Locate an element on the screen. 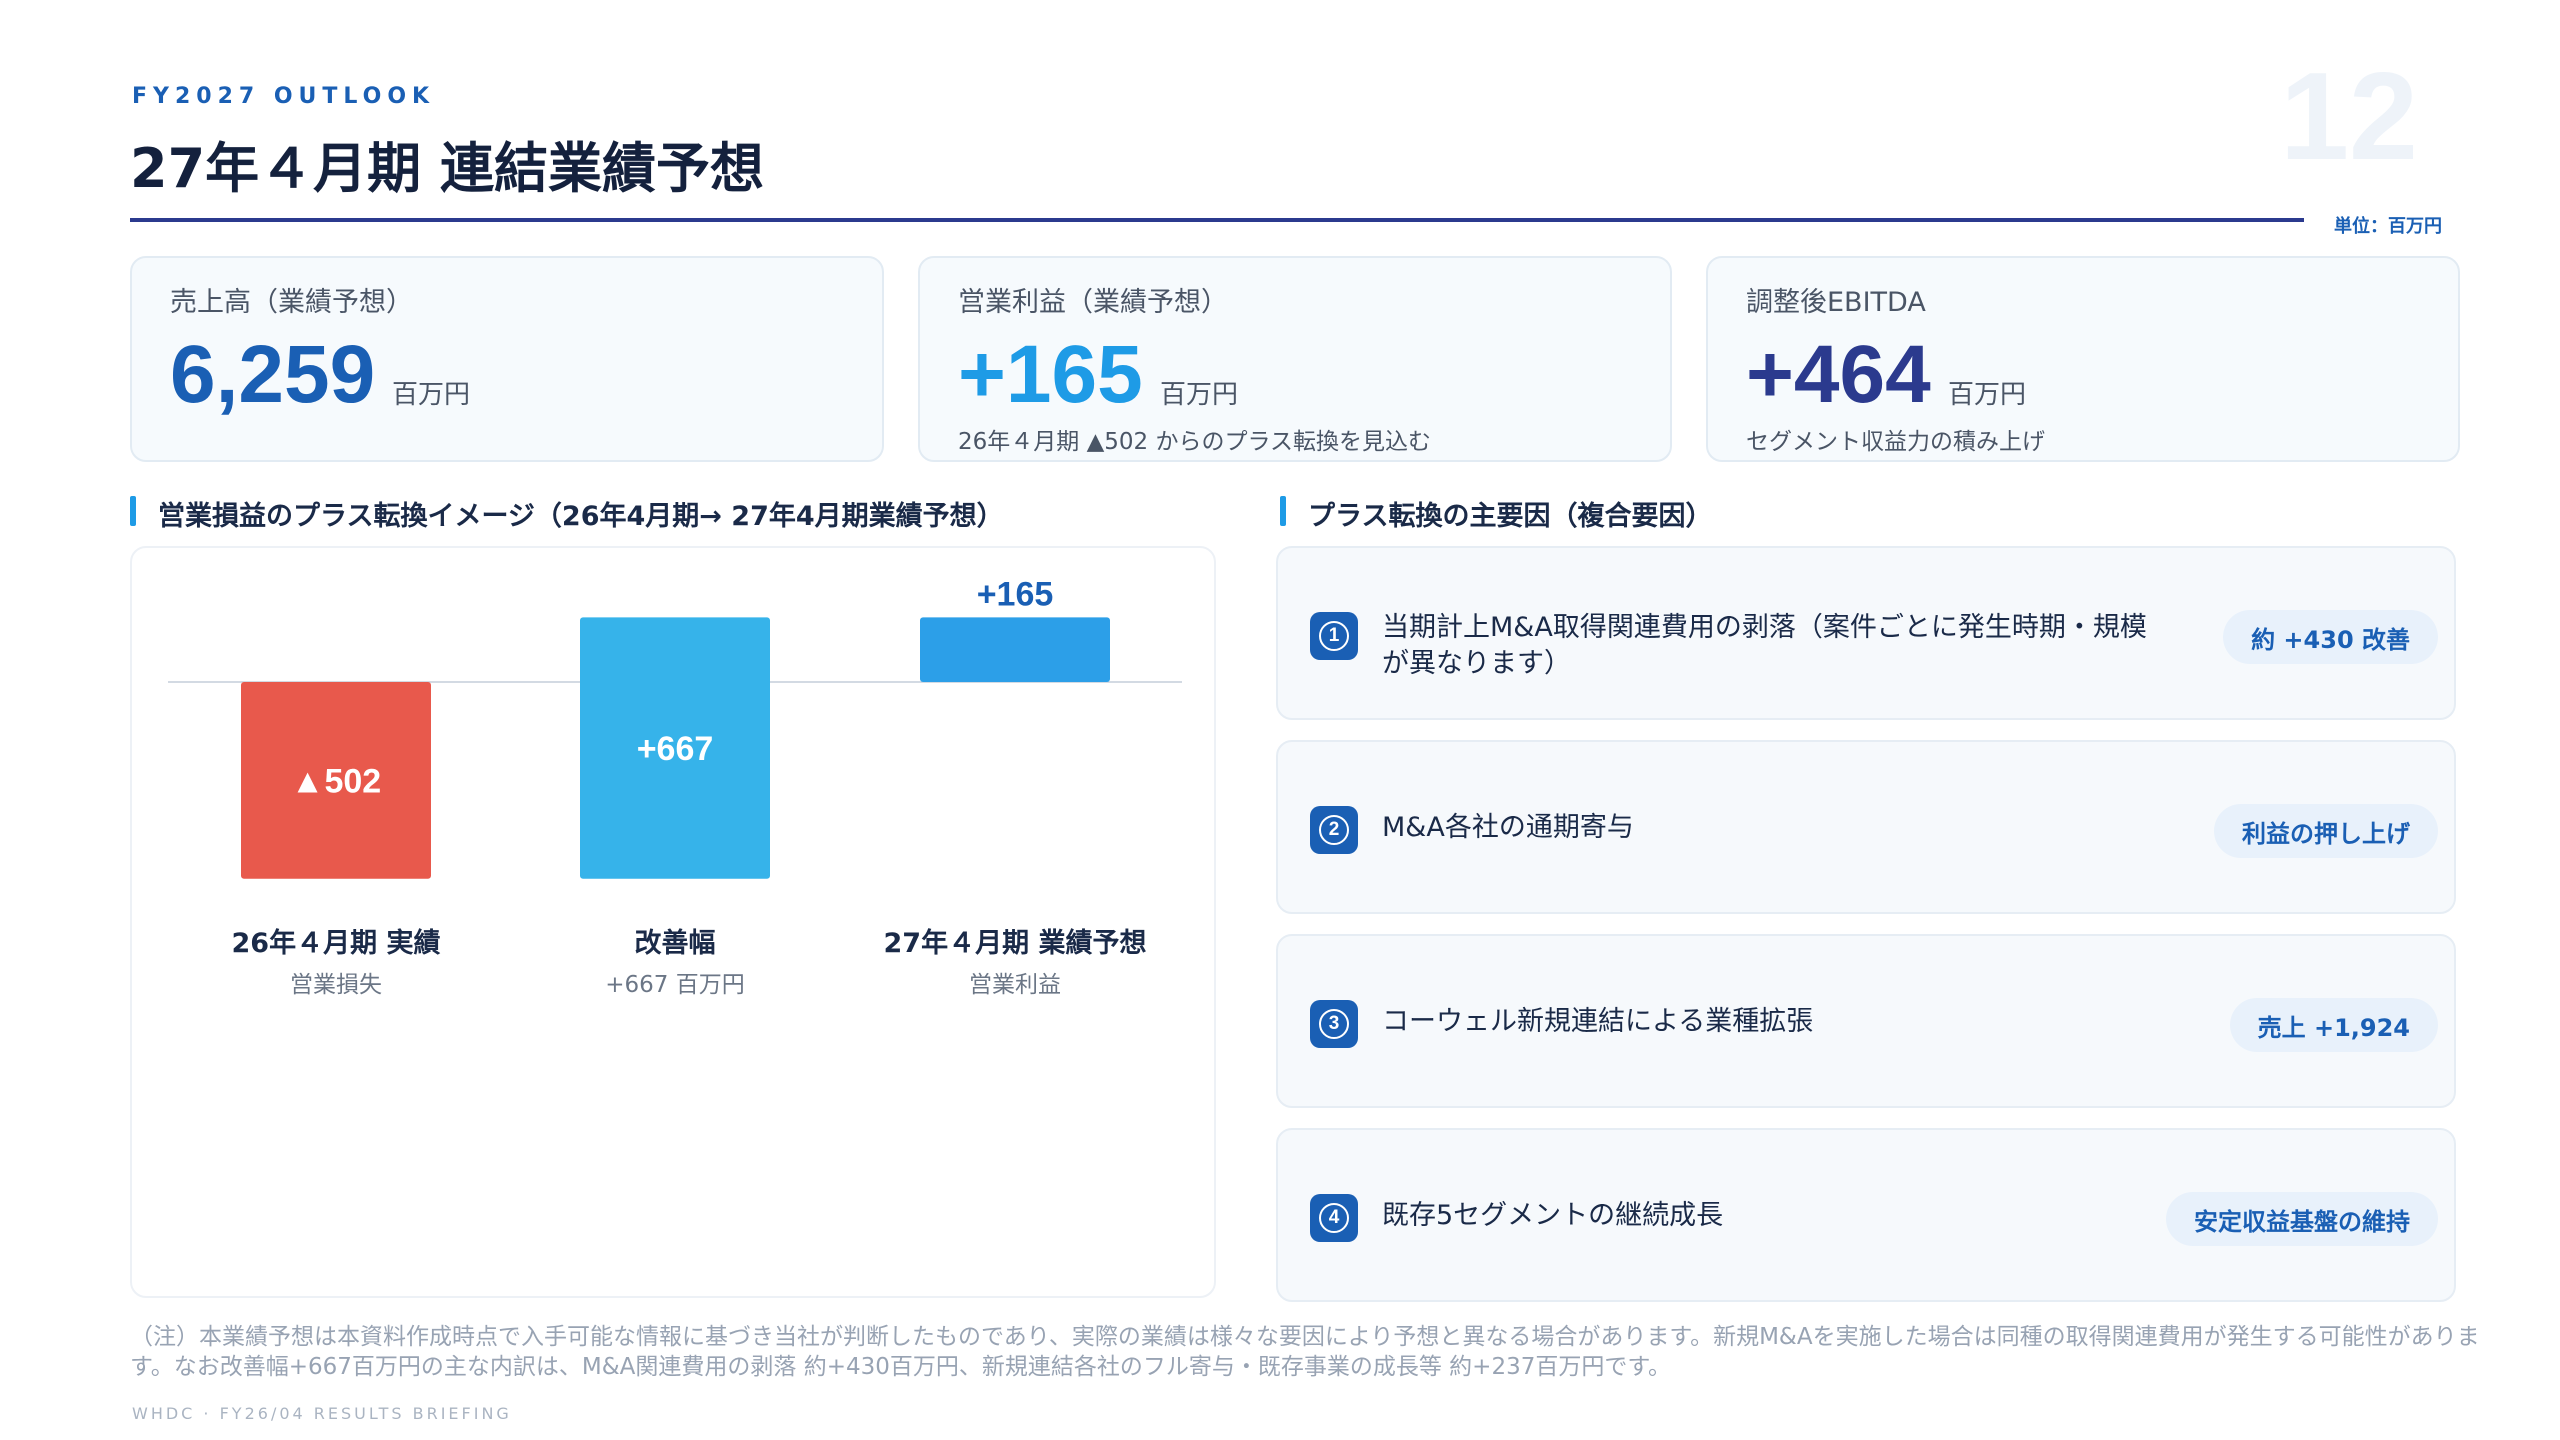 This screenshot has height=1440, width=2560. page-number: 12 is located at coordinates (2349, 117).